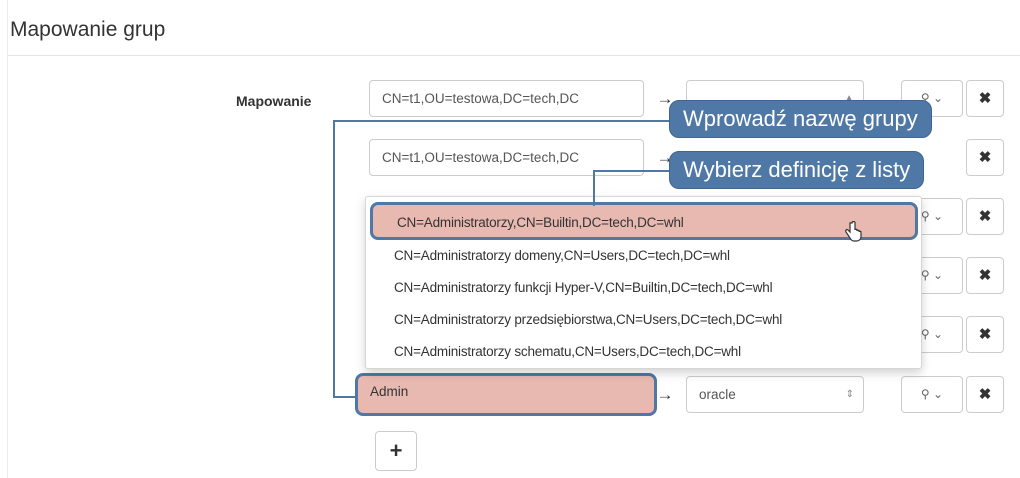 This screenshot has height=478, width=1020. I want to click on key-options-button: ⚲ ⌄, so click(932, 394).